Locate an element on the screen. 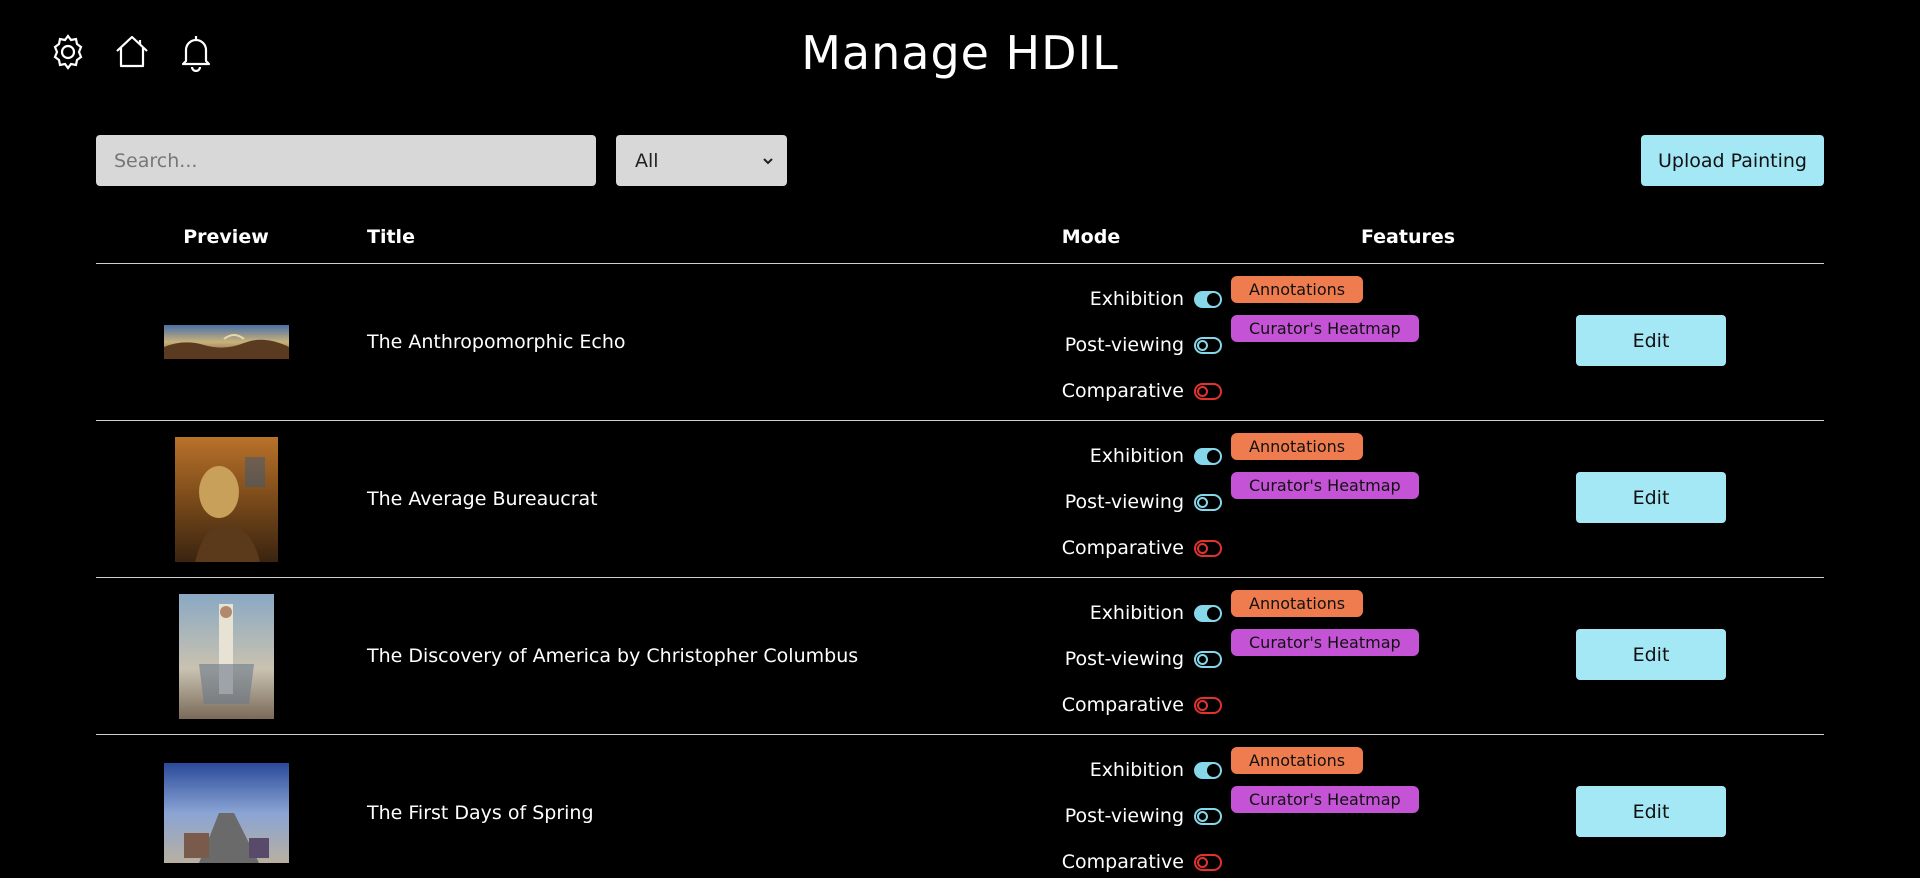 Image resolution: width=1920 pixels, height=878 pixels. painting-title: The Anthropomorphic Echo is located at coordinates (496, 342).